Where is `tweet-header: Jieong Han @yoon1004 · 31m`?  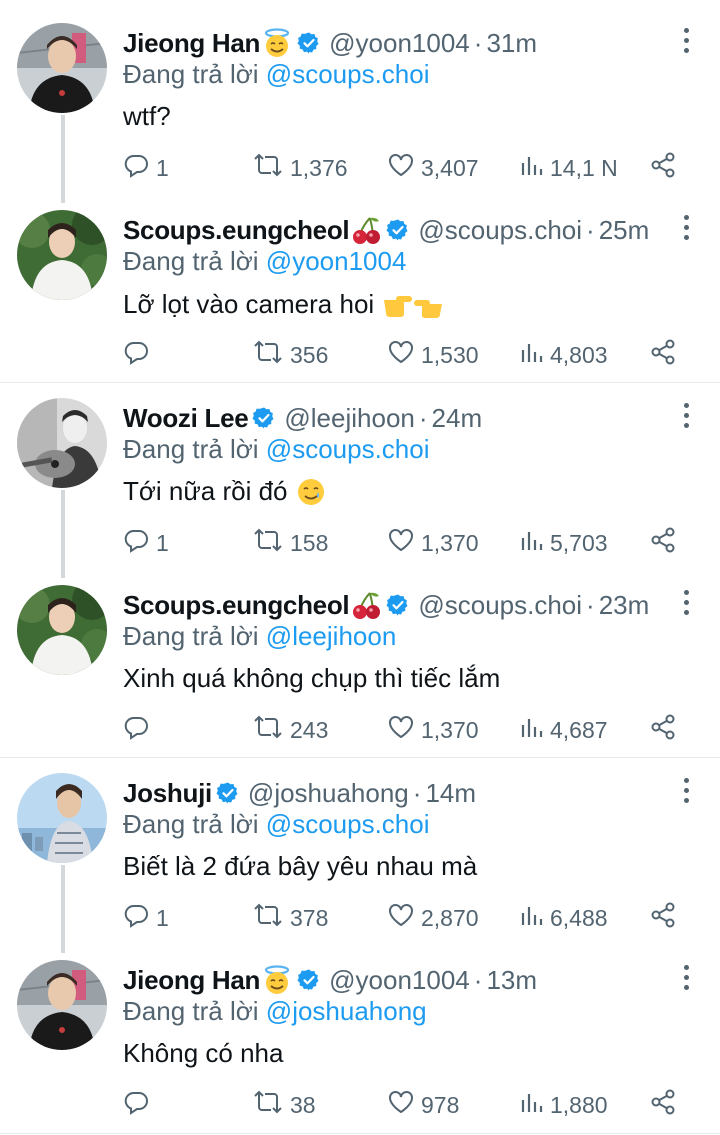 tweet-header: Jieong Han @yoon1004 · 31m is located at coordinates (396, 43).